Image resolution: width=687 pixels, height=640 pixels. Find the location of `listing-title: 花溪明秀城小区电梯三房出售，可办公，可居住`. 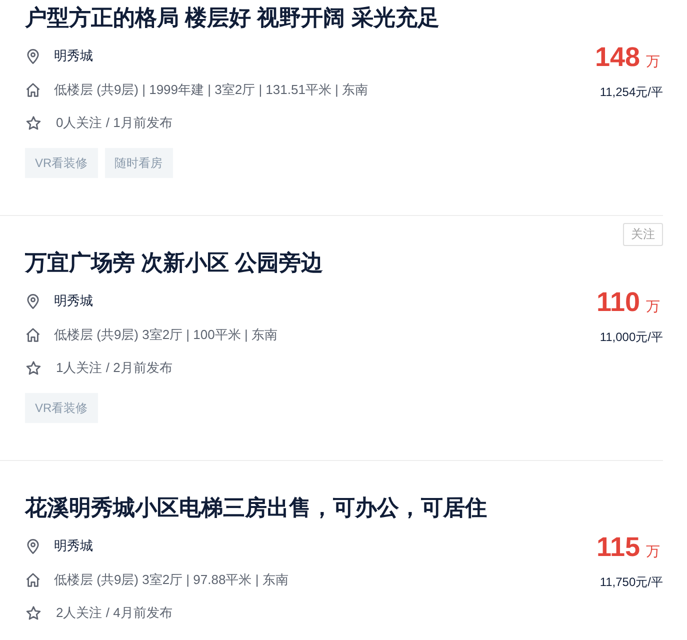

listing-title: 花溪明秀城小区电梯三房出售，可办公，可居住 is located at coordinates (344, 508).